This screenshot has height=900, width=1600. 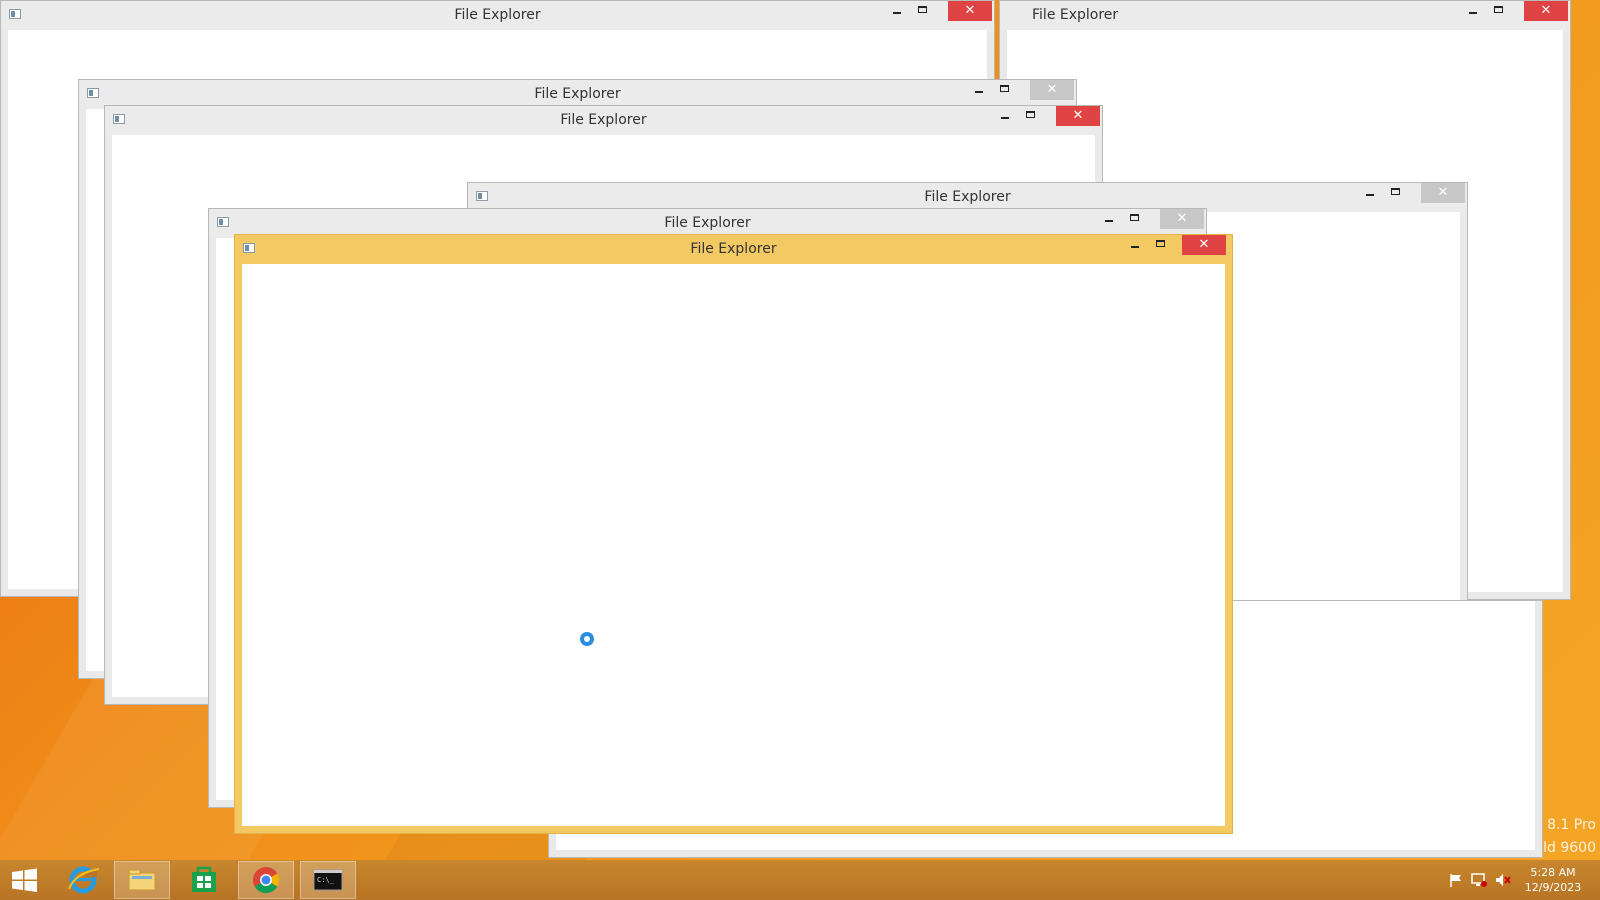 What do you see at coordinates (1553, 872) in the screenshot?
I see `clock-time: 5:28 AM` at bounding box center [1553, 872].